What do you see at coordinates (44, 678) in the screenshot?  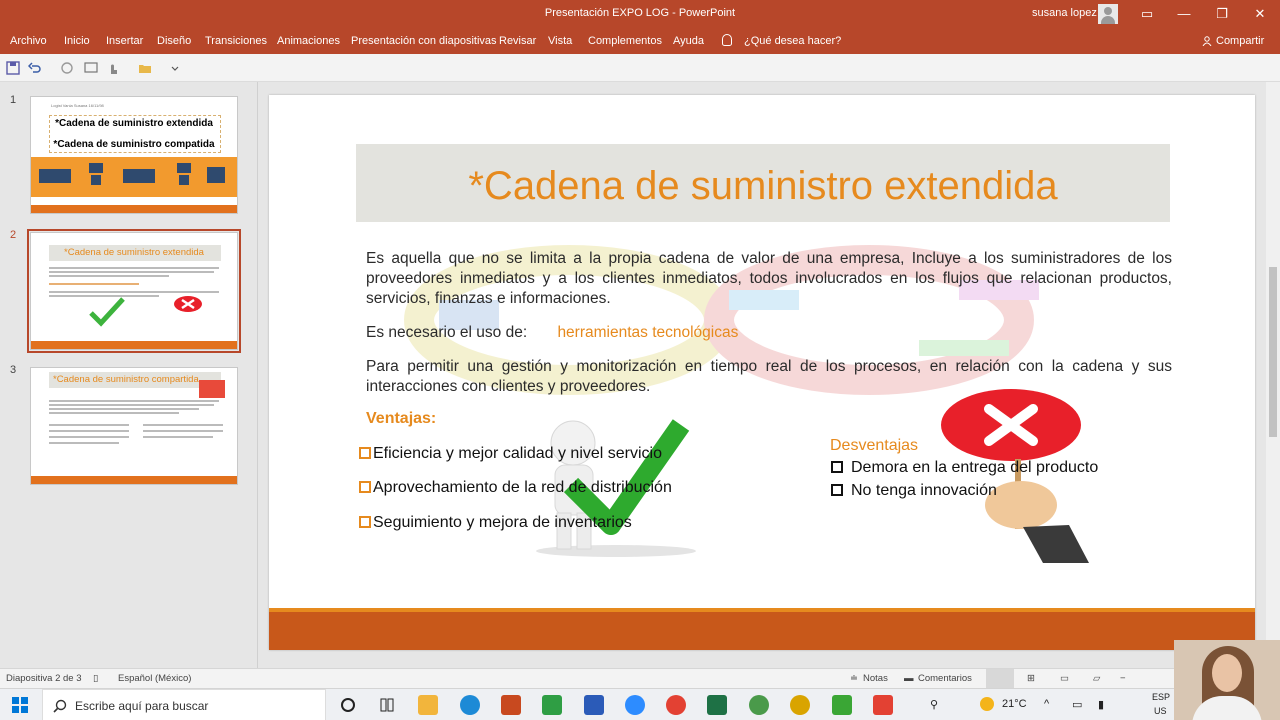 I see `slide-counter: Diapositiva 2 de 3` at bounding box center [44, 678].